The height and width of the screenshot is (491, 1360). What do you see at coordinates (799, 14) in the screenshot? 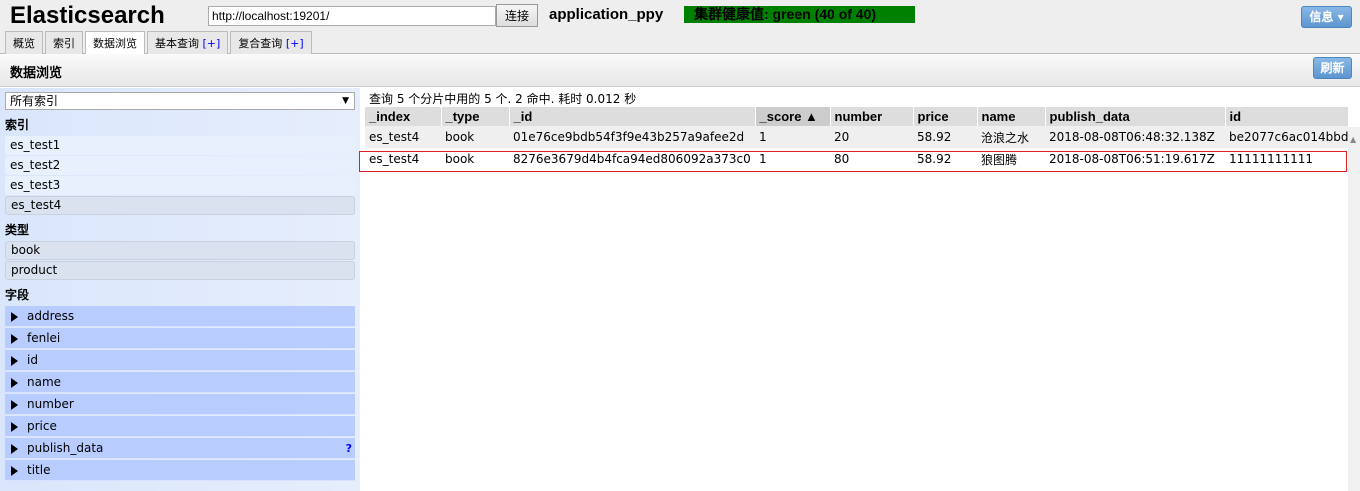
I see `cluster-health-badge: 集群健康值: green (40 of 40)` at bounding box center [799, 14].